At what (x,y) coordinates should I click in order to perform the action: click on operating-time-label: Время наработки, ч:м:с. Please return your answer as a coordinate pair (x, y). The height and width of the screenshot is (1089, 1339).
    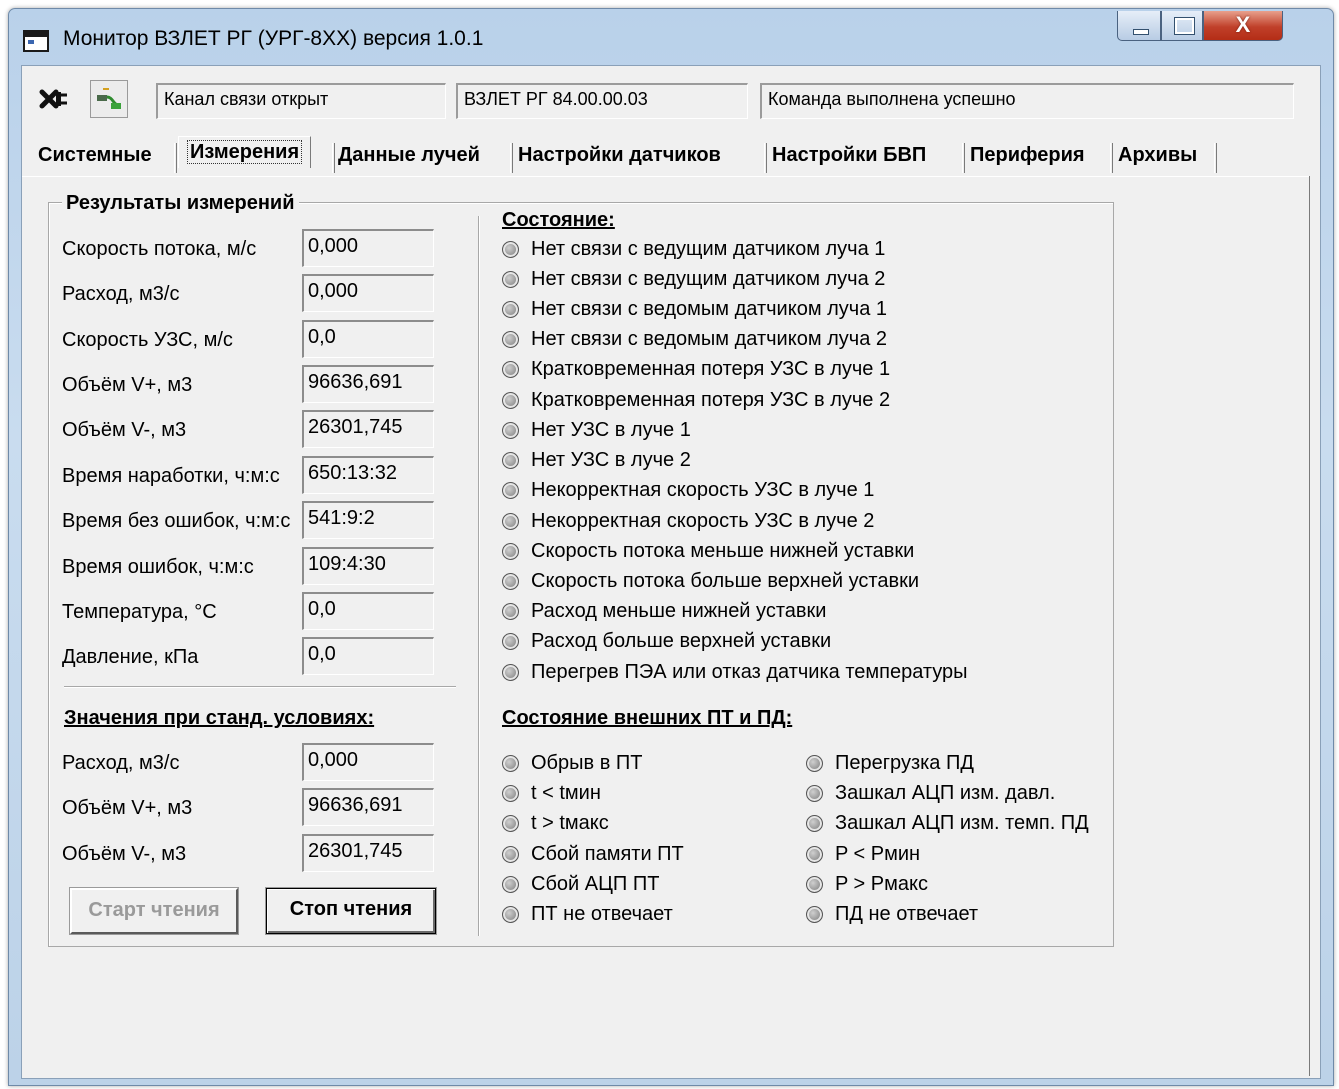
    Looking at the image, I should click on (171, 476).